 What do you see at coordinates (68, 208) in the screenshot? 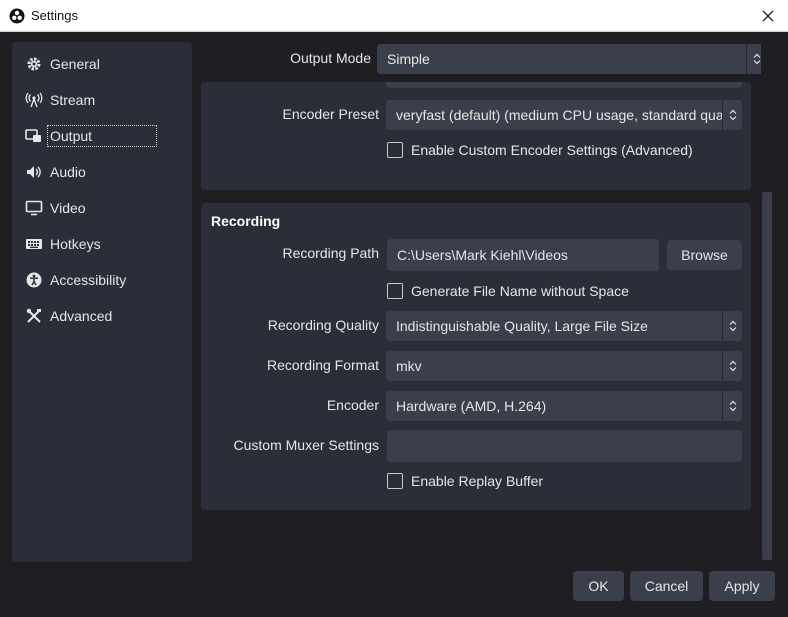
I see `sidebar-item-label: Video` at bounding box center [68, 208].